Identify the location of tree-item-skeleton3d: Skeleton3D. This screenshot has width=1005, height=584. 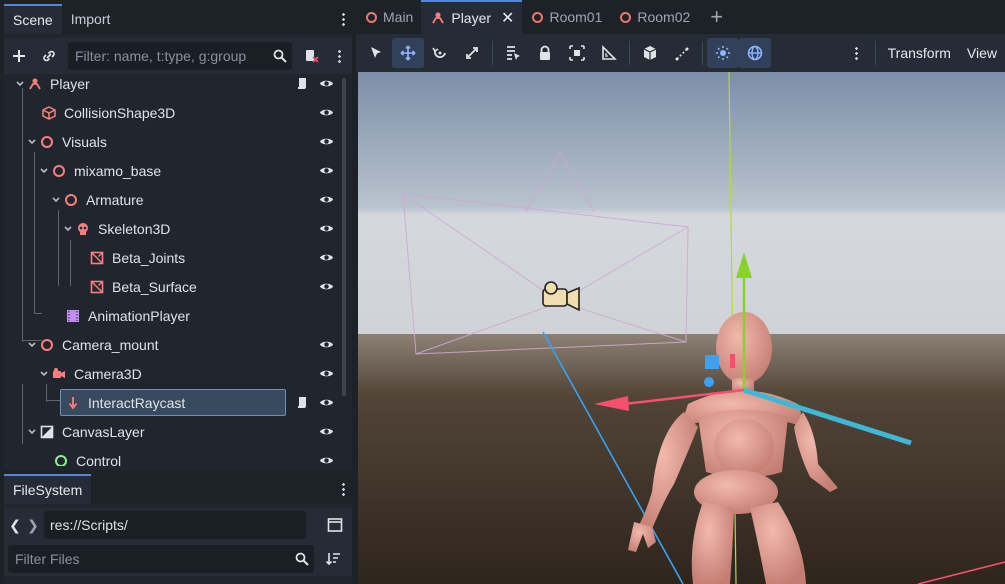
(172, 228).